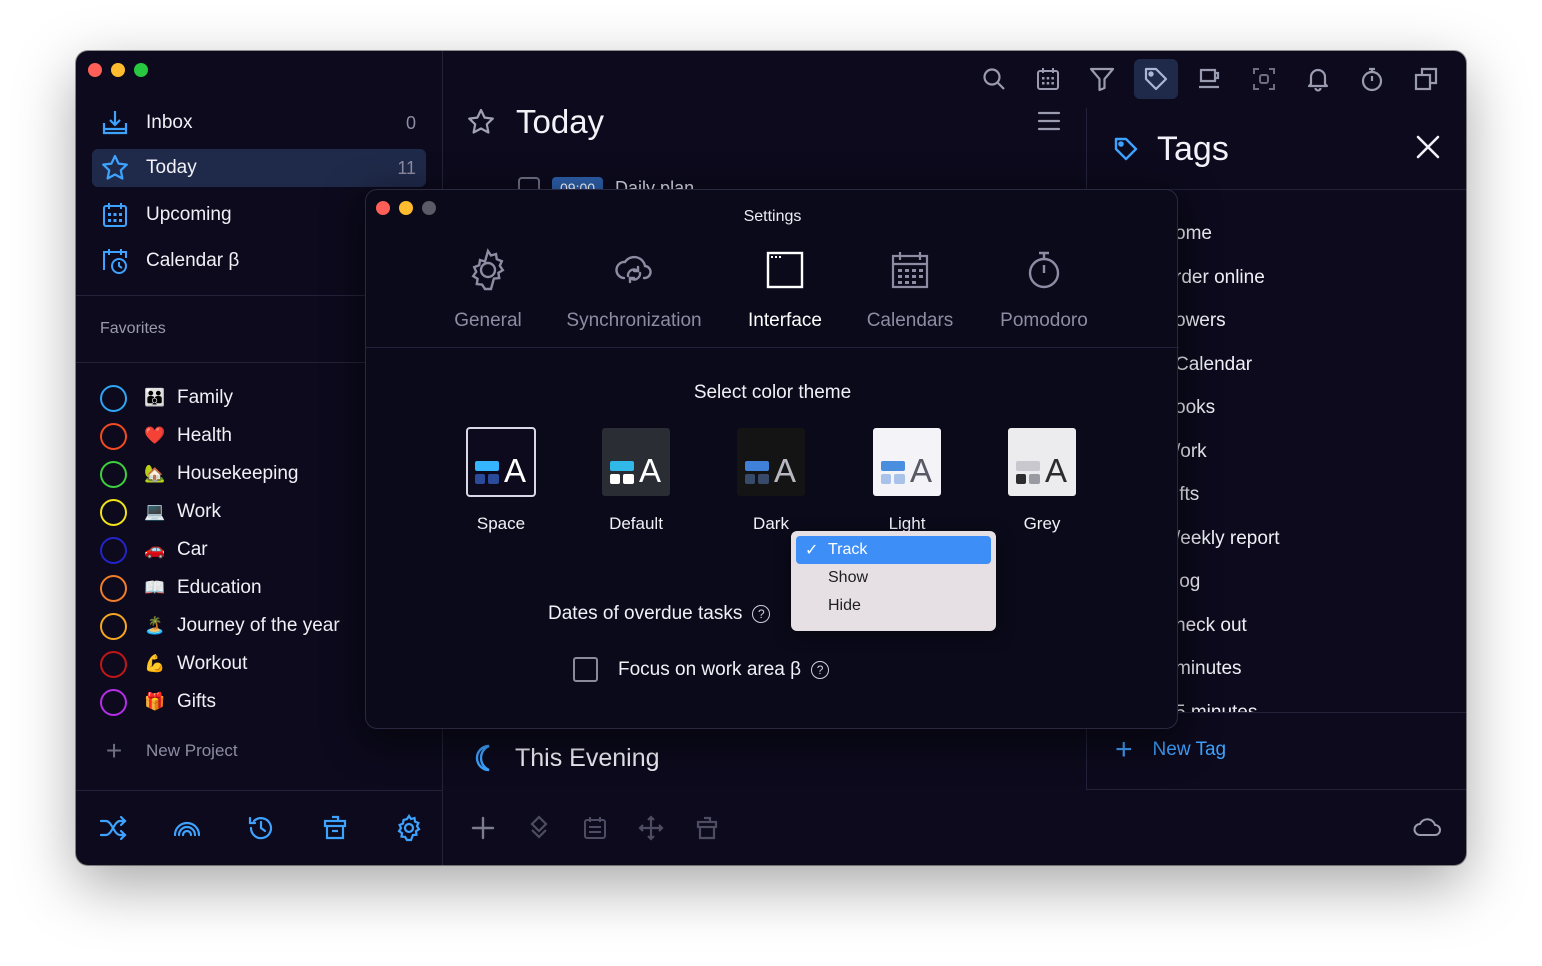  Describe the element at coordinates (199, 511) in the screenshot. I see `project-label: Work` at that location.